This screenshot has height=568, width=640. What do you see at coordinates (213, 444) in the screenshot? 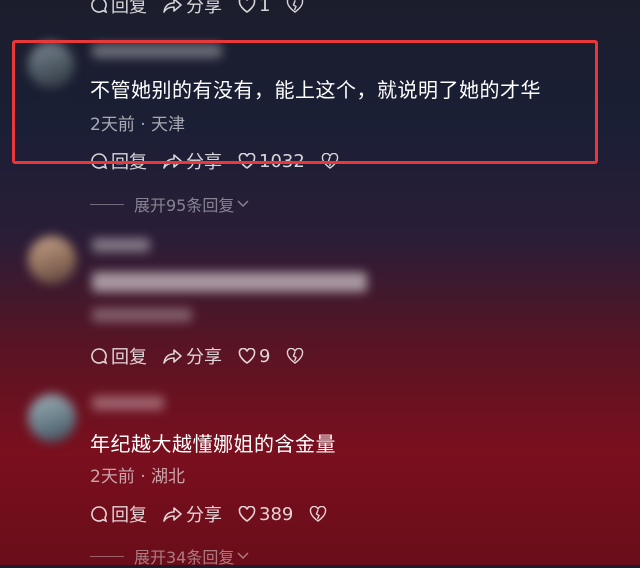
I see `comment-text: 年纪越大越懂娜姐的含金量` at bounding box center [213, 444].